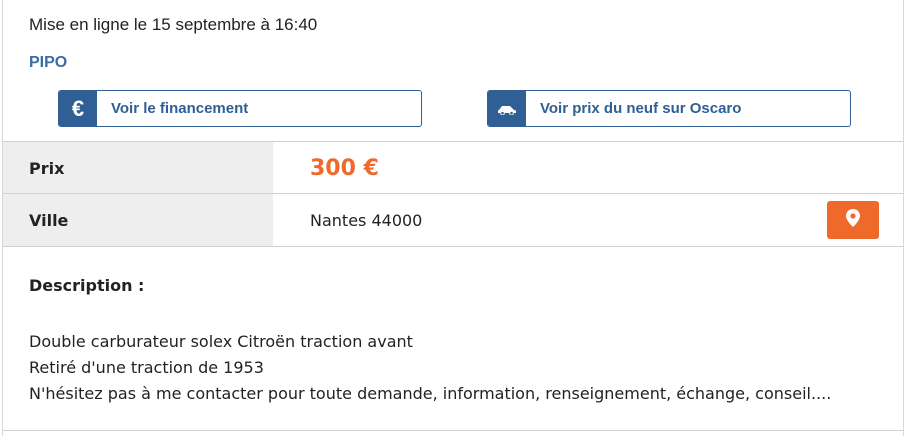 This screenshot has width=915, height=436. Describe the element at coordinates (507, 108) in the screenshot. I see `car-icon` at that location.